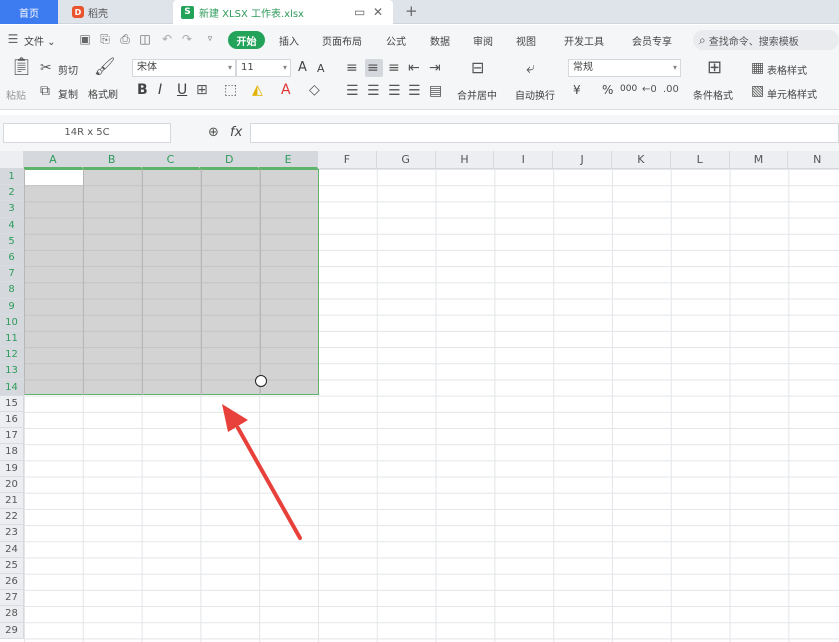 The height and width of the screenshot is (642, 839). I want to click on annotation-arrow-head, so click(235, 418).